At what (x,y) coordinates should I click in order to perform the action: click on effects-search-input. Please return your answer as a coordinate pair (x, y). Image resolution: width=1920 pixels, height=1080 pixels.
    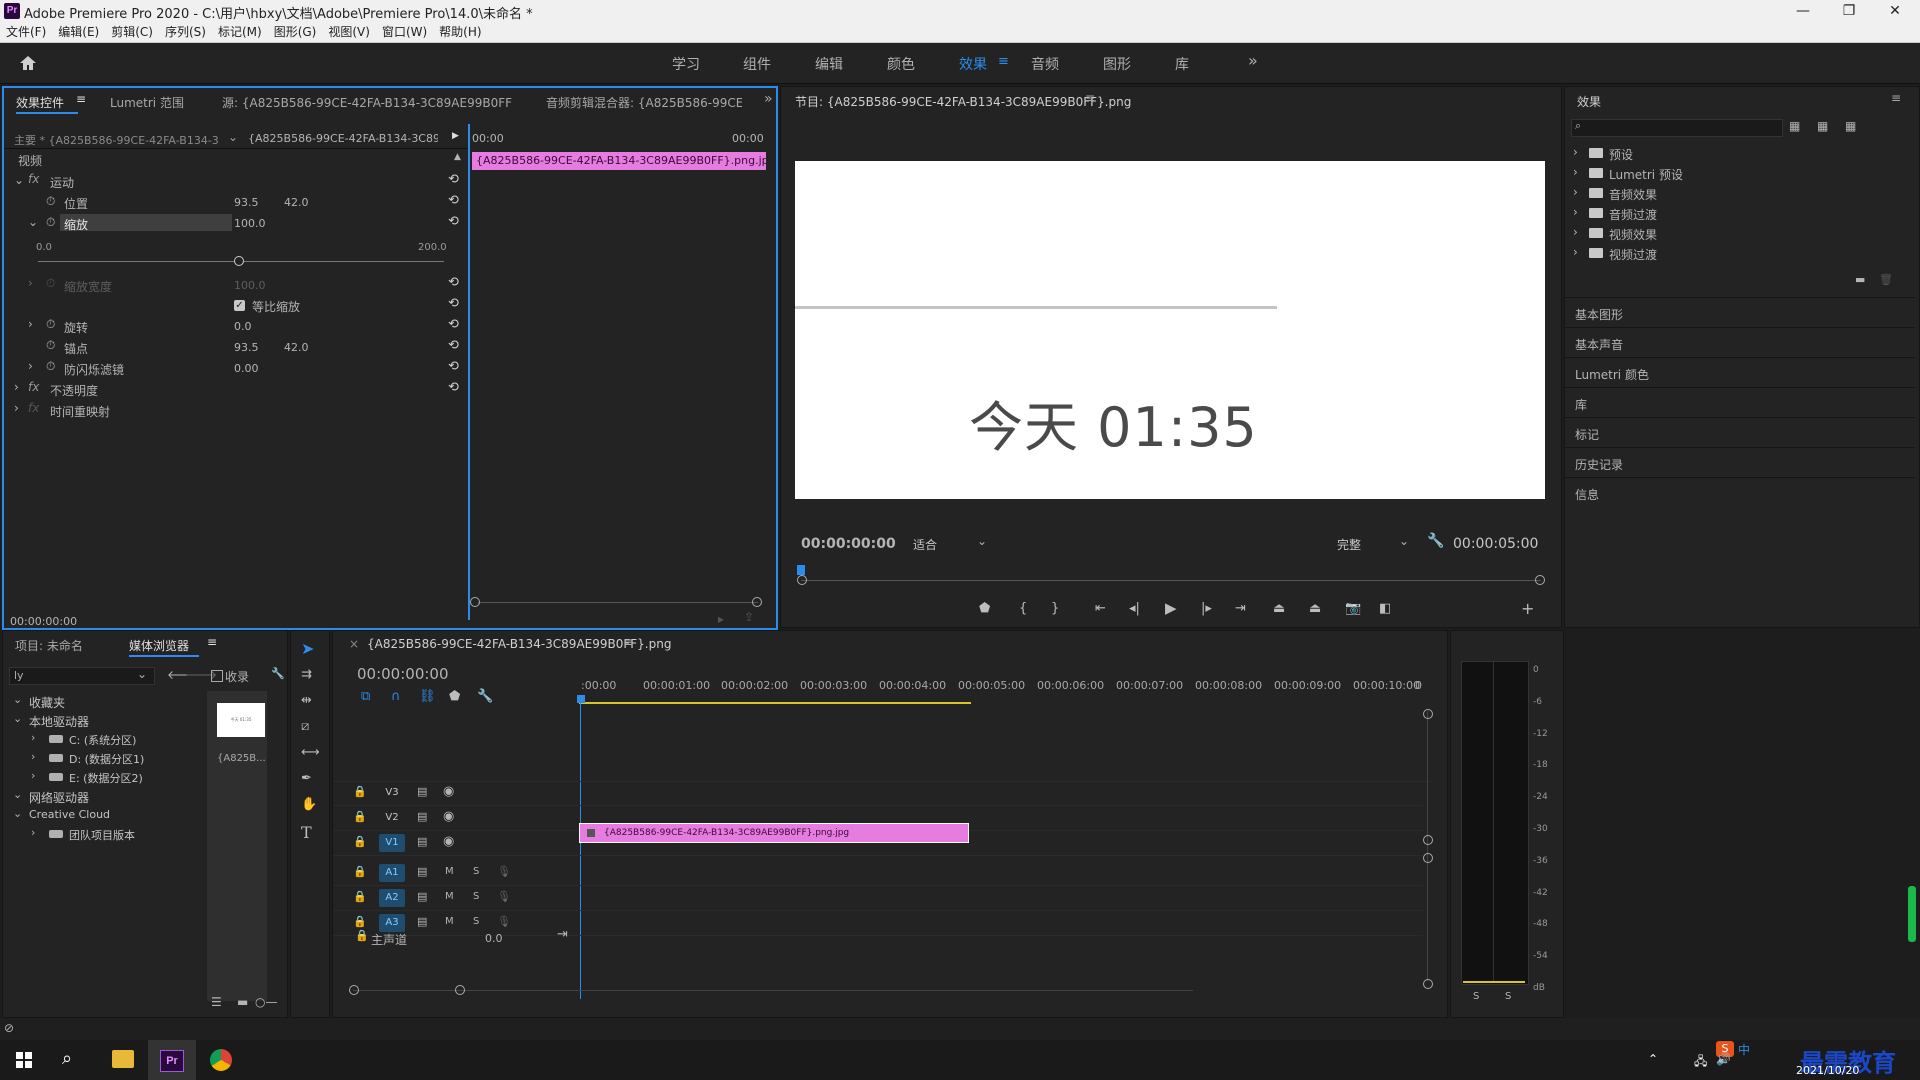
    Looking at the image, I should click on (1677, 128).